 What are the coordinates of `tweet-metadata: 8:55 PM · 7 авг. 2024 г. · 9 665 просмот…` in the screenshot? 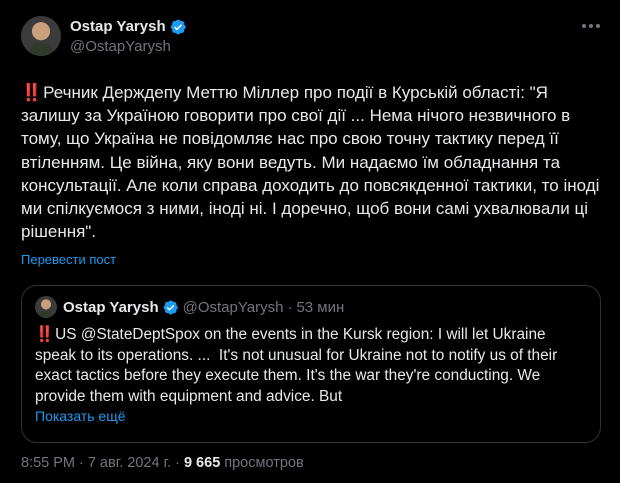 It's located at (162, 463).